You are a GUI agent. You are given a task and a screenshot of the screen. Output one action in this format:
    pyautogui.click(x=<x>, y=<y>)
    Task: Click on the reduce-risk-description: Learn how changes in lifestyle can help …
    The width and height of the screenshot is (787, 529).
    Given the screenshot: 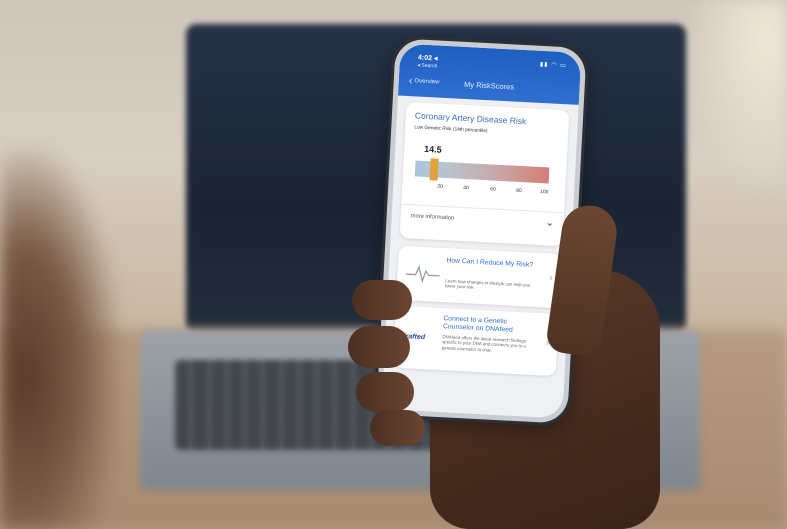 What is the action you would take?
    pyautogui.click(x=487, y=284)
    